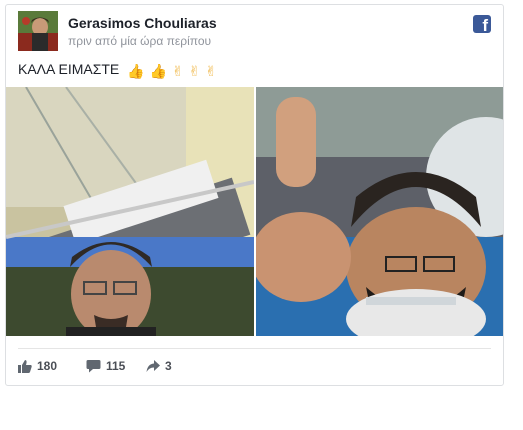 This screenshot has width=523, height=430. What do you see at coordinates (139, 41) in the screenshot?
I see `post-timestamp: πριν από μία ώρα περίπου` at bounding box center [139, 41].